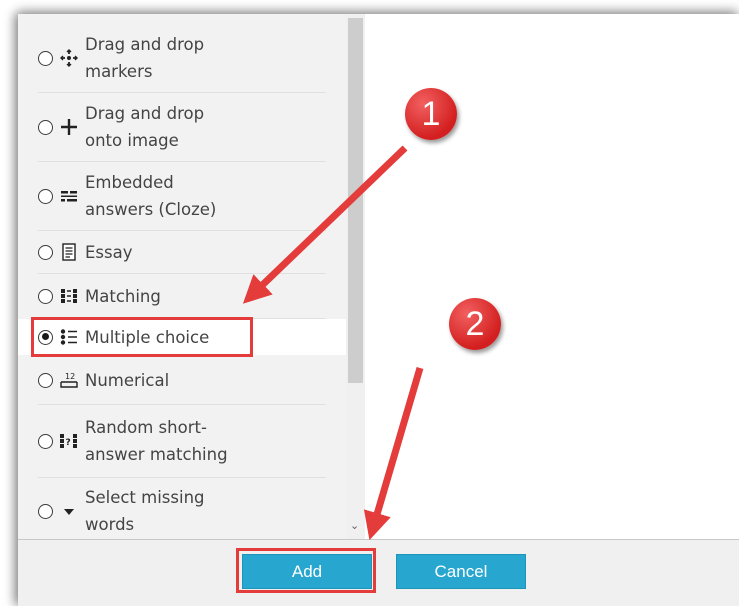  What do you see at coordinates (431, 114) in the screenshot?
I see `step-1-badge: 1` at bounding box center [431, 114].